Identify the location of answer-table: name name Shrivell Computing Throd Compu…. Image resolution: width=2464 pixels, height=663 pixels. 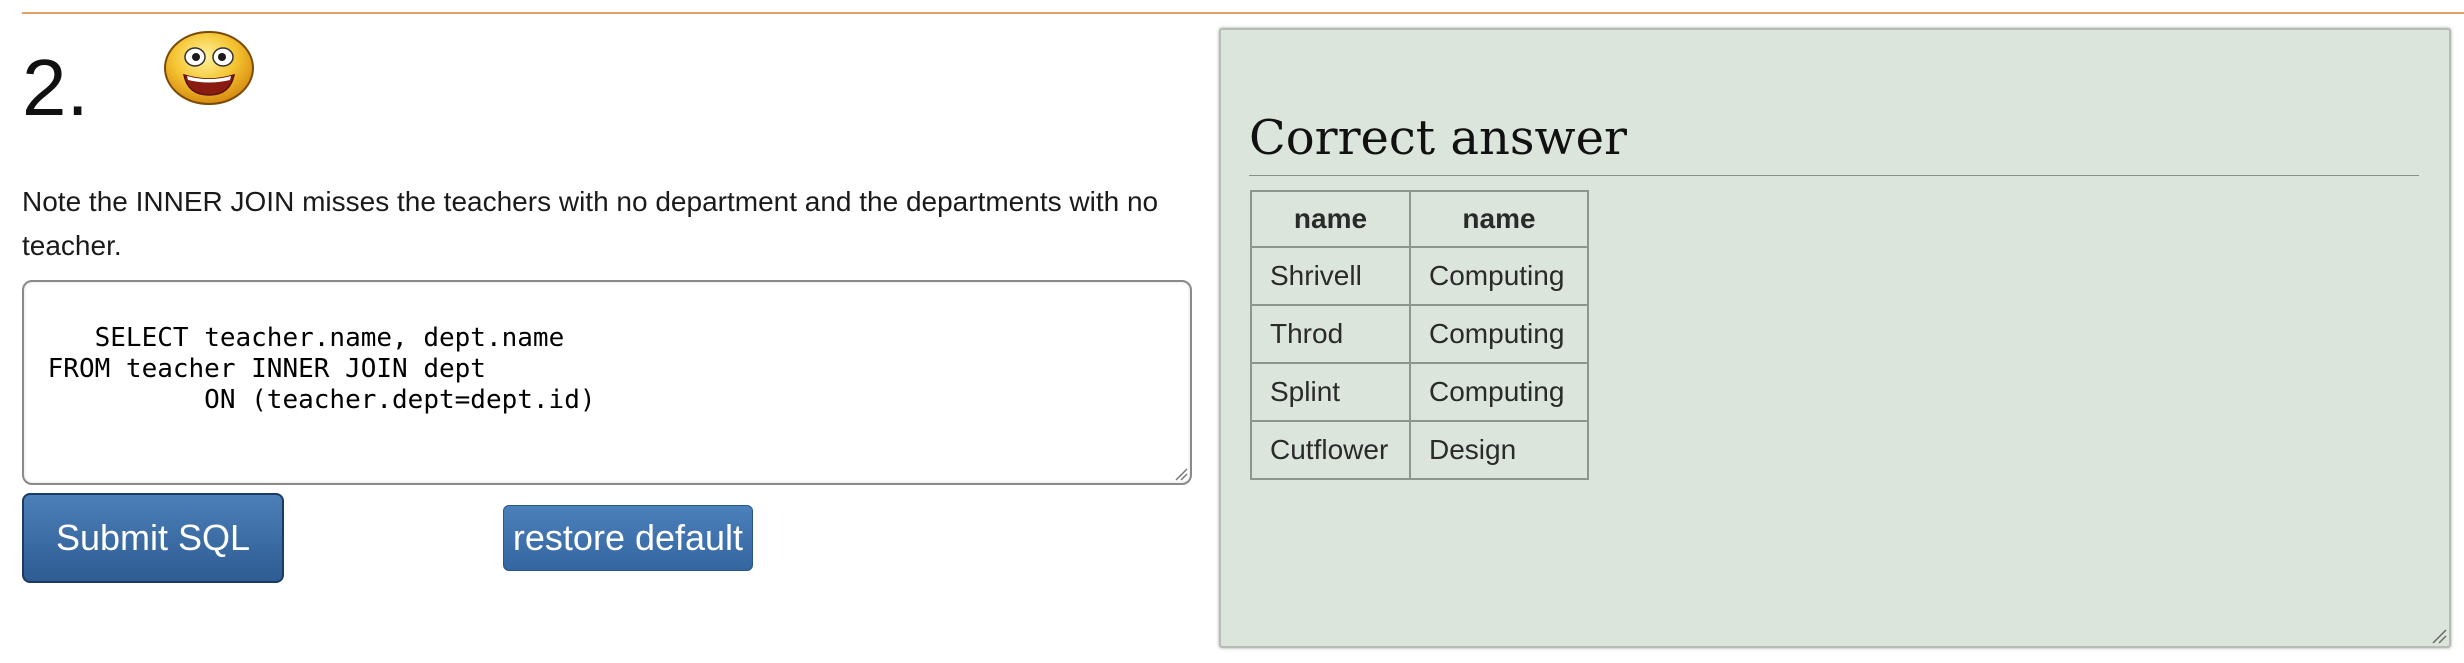
(1419, 335).